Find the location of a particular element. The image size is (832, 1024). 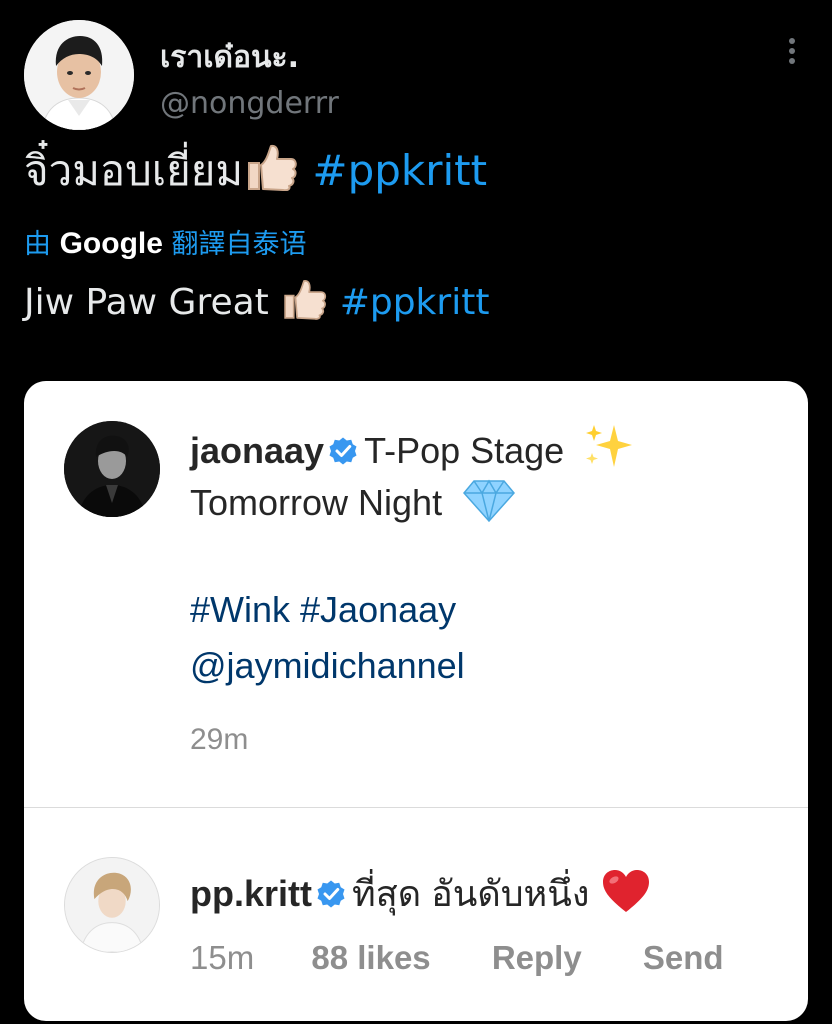

translated-body-text: Jiw Paw Great is located at coordinates (146, 302).